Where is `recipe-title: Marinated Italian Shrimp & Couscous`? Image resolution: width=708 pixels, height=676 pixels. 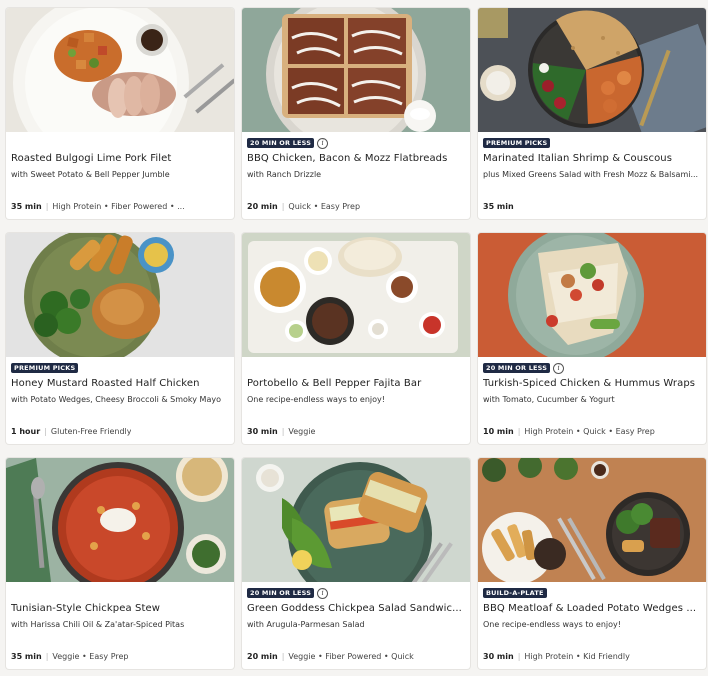 recipe-title: Marinated Italian Shrimp & Couscous is located at coordinates (592, 158).